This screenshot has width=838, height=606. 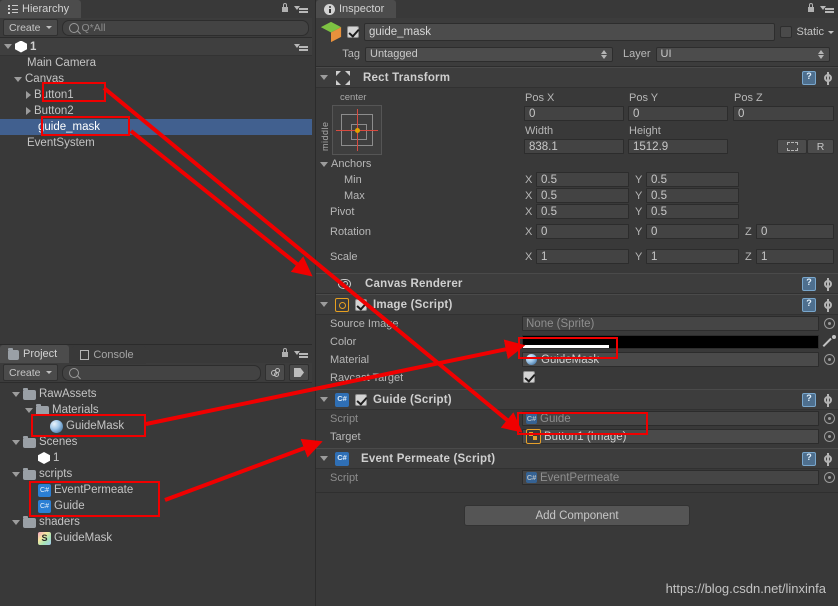 What do you see at coordinates (742, 54) in the screenshot?
I see `layer-dropdown: UI` at bounding box center [742, 54].